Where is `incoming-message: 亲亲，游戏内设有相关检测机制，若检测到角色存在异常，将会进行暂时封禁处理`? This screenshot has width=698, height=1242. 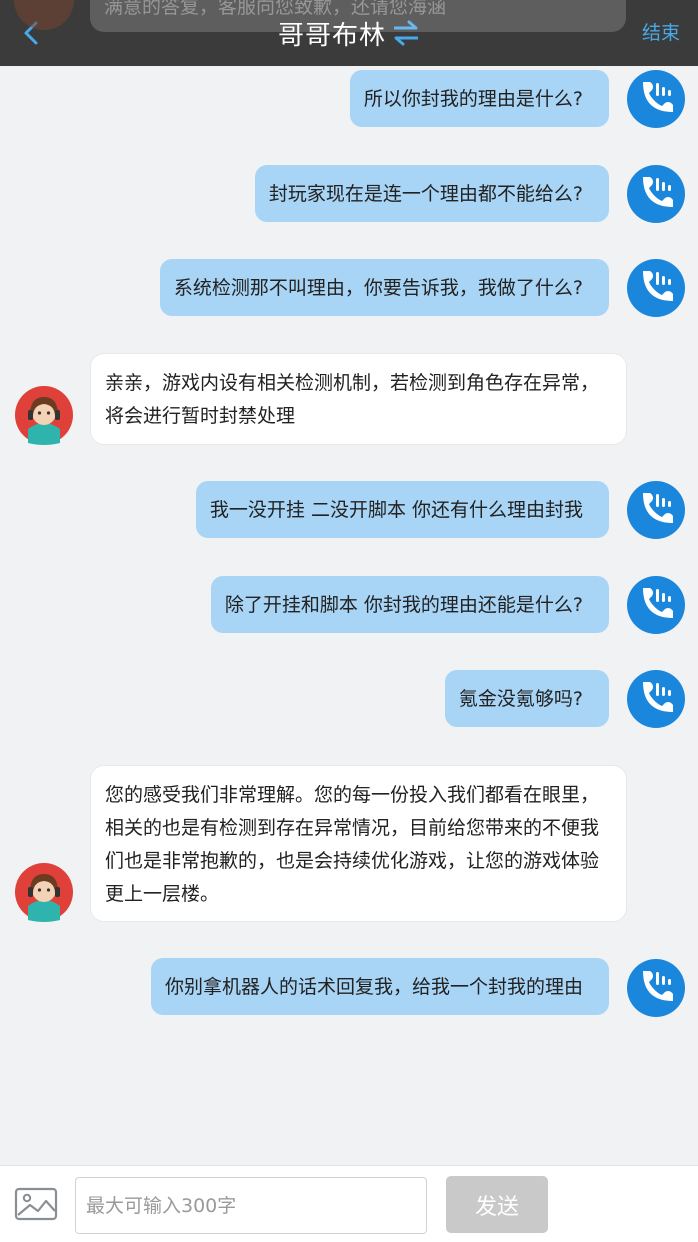 incoming-message: 亲亲，游戏内设有相关检测机制，若检测到角色存在异常，将会进行暂时封禁处理 is located at coordinates (358, 399).